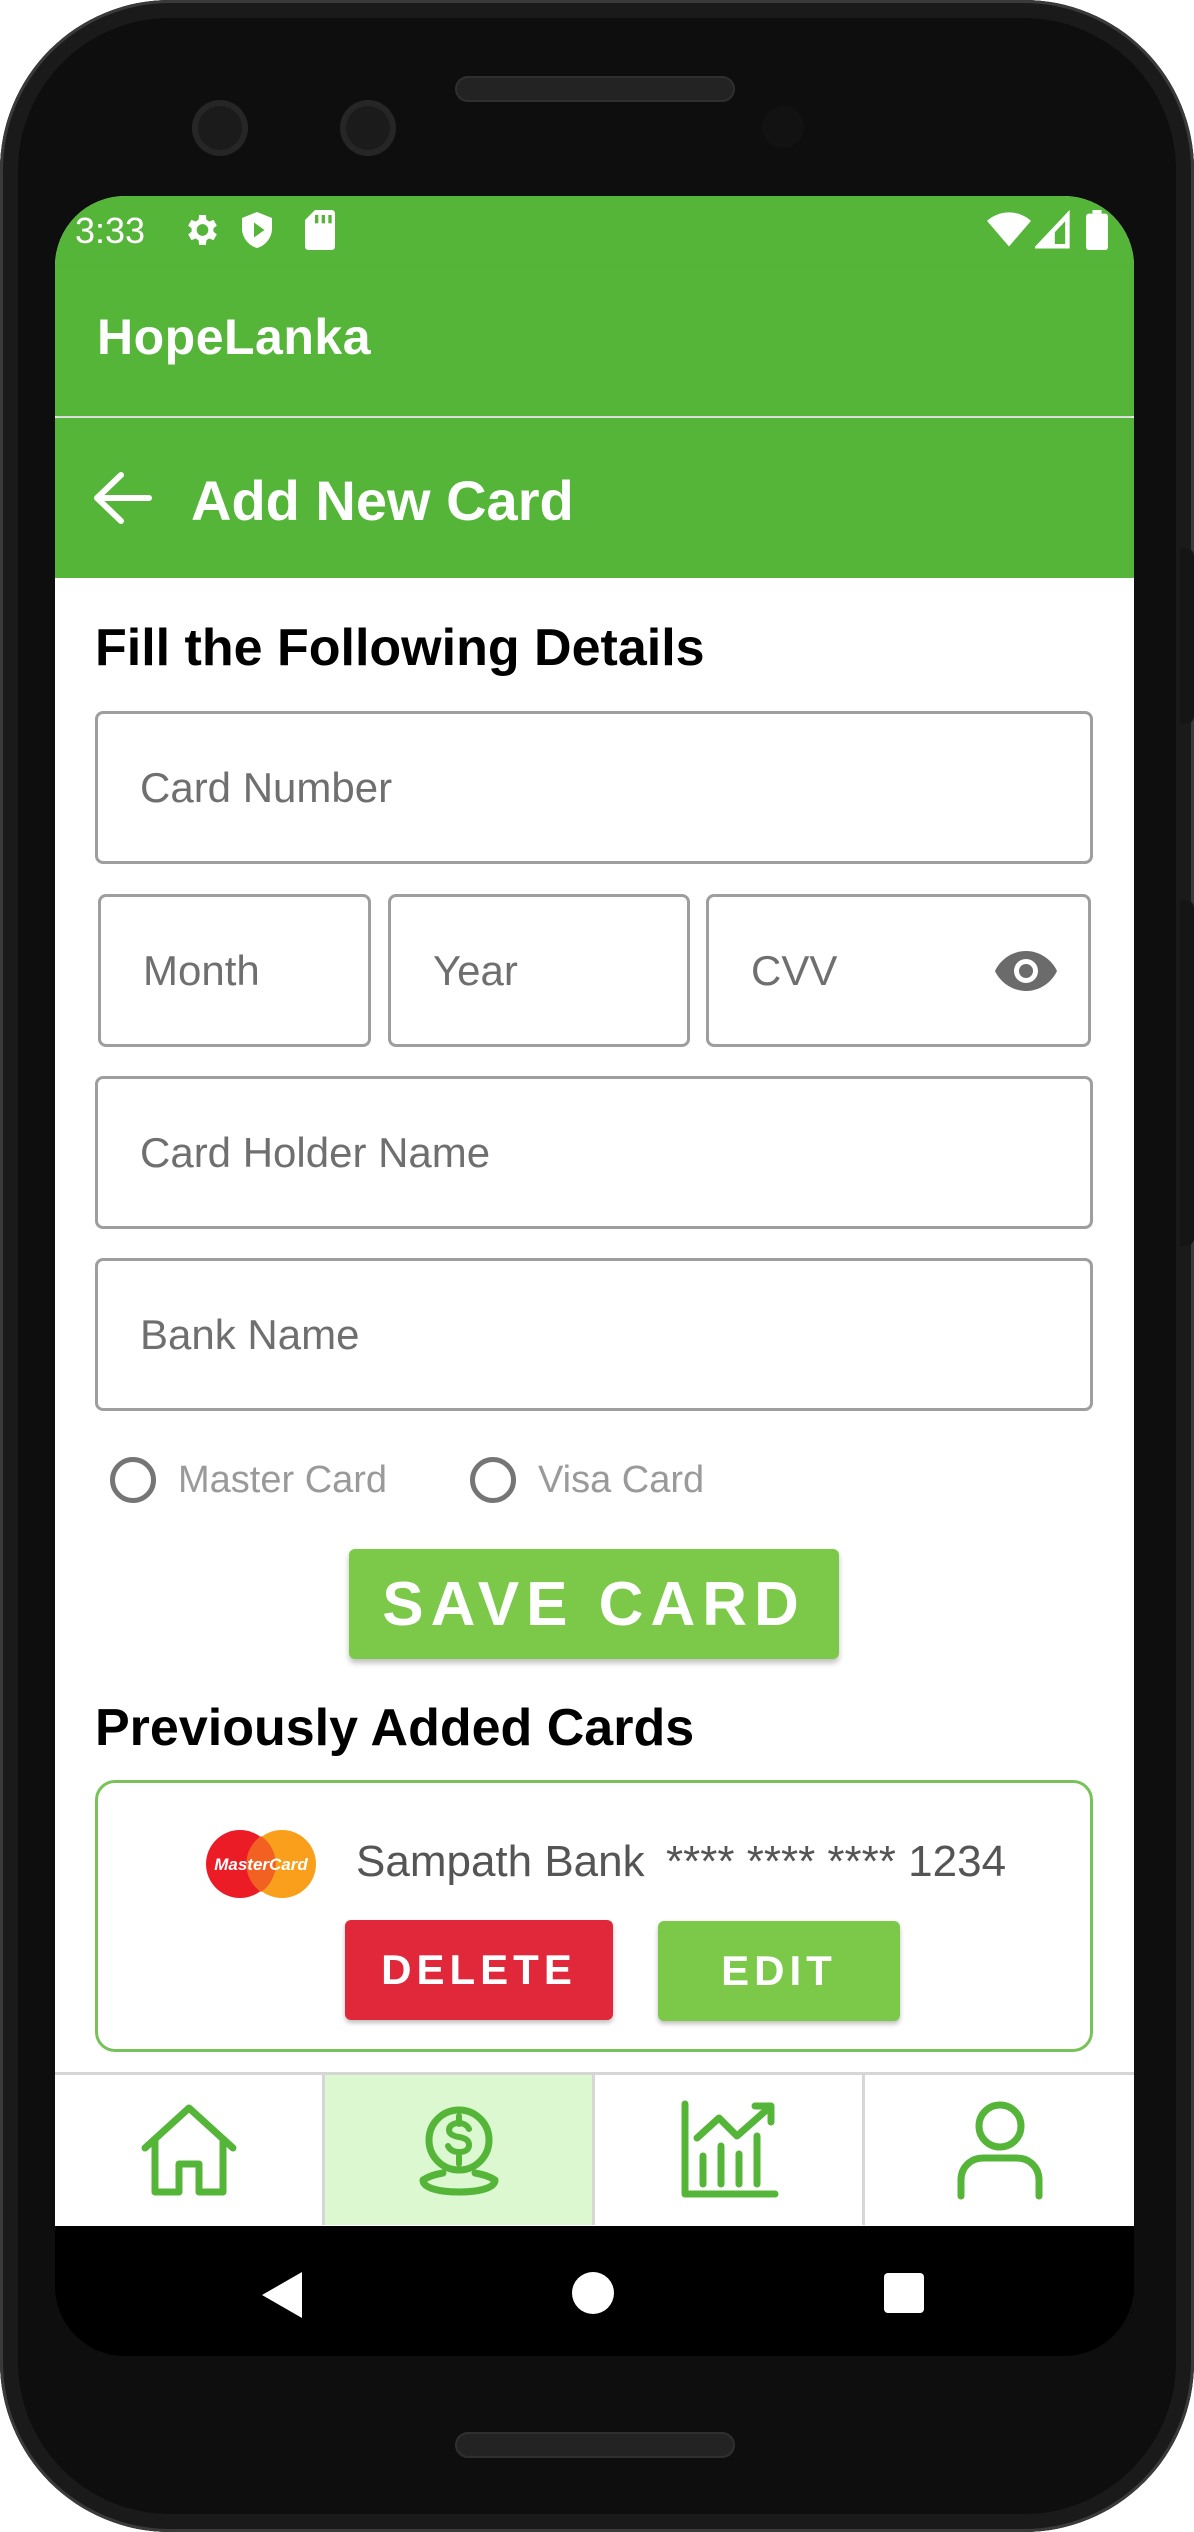 The height and width of the screenshot is (2532, 1194). I want to click on card-masked-number: **** **** **** 1234, so click(836, 1861).